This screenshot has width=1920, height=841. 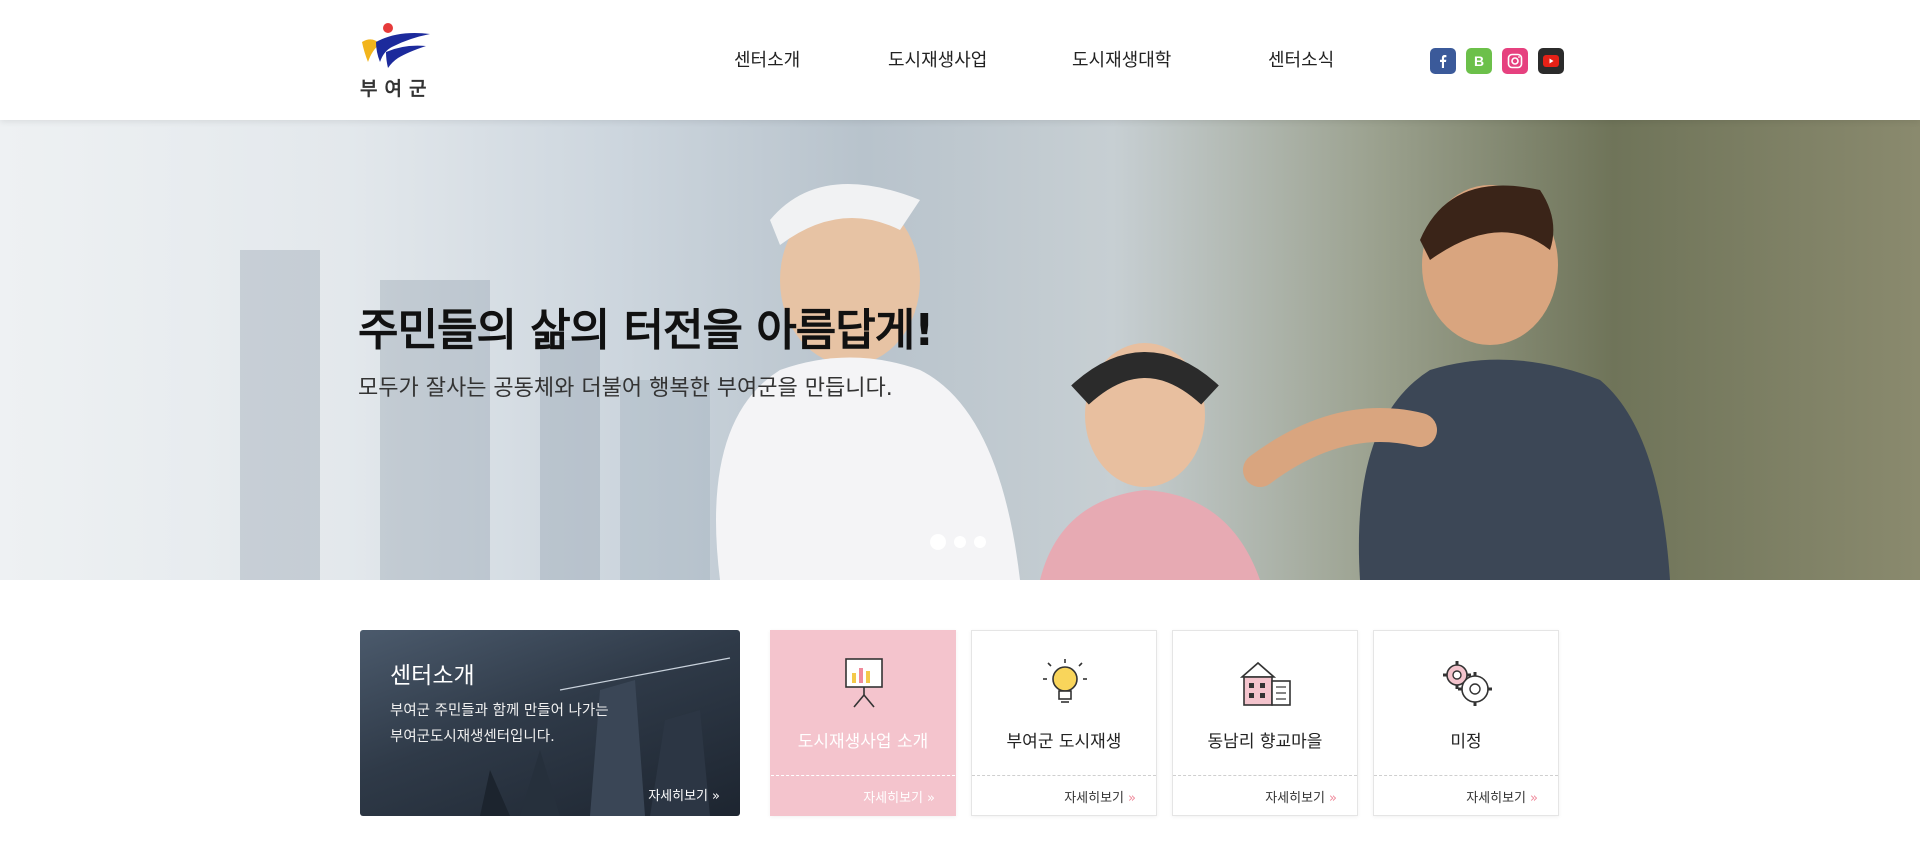 What do you see at coordinates (280, 415) in the screenshot?
I see `city-building` at bounding box center [280, 415].